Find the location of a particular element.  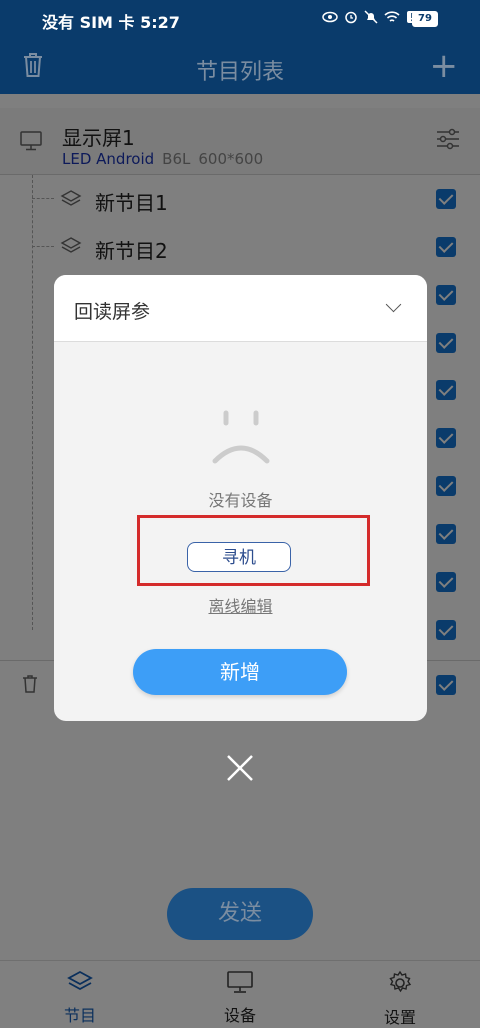

status-icons is located at coordinates (370, 17).